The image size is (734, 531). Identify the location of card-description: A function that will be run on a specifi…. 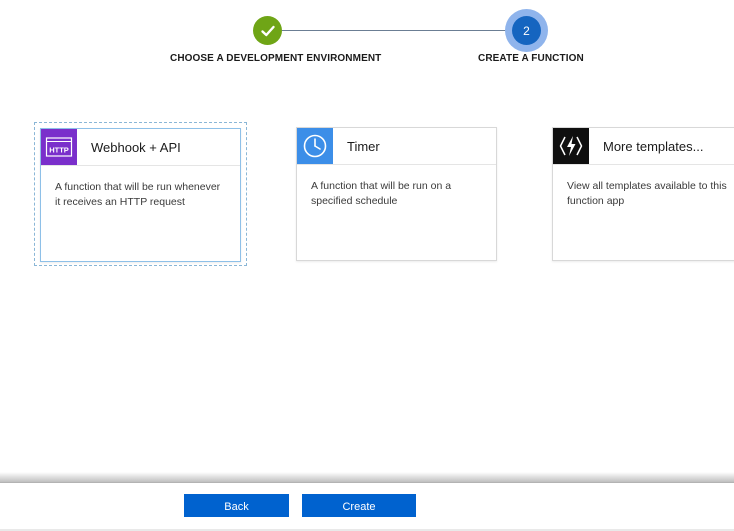
(381, 193).